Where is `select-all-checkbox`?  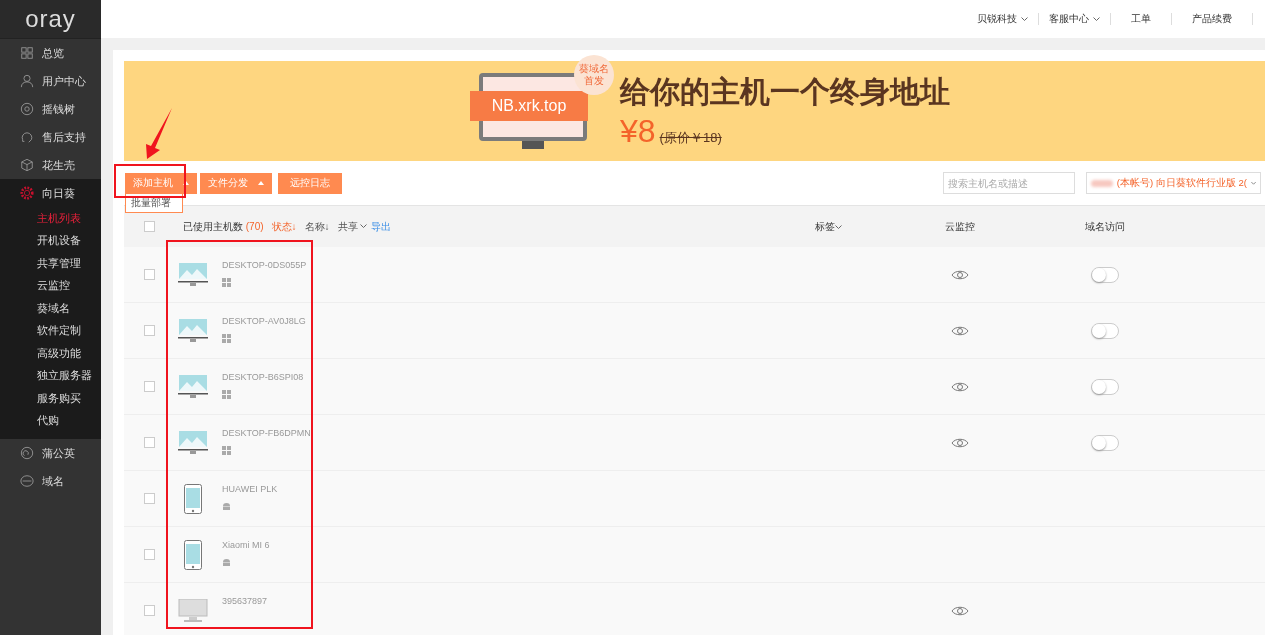 select-all-checkbox is located at coordinates (149, 226).